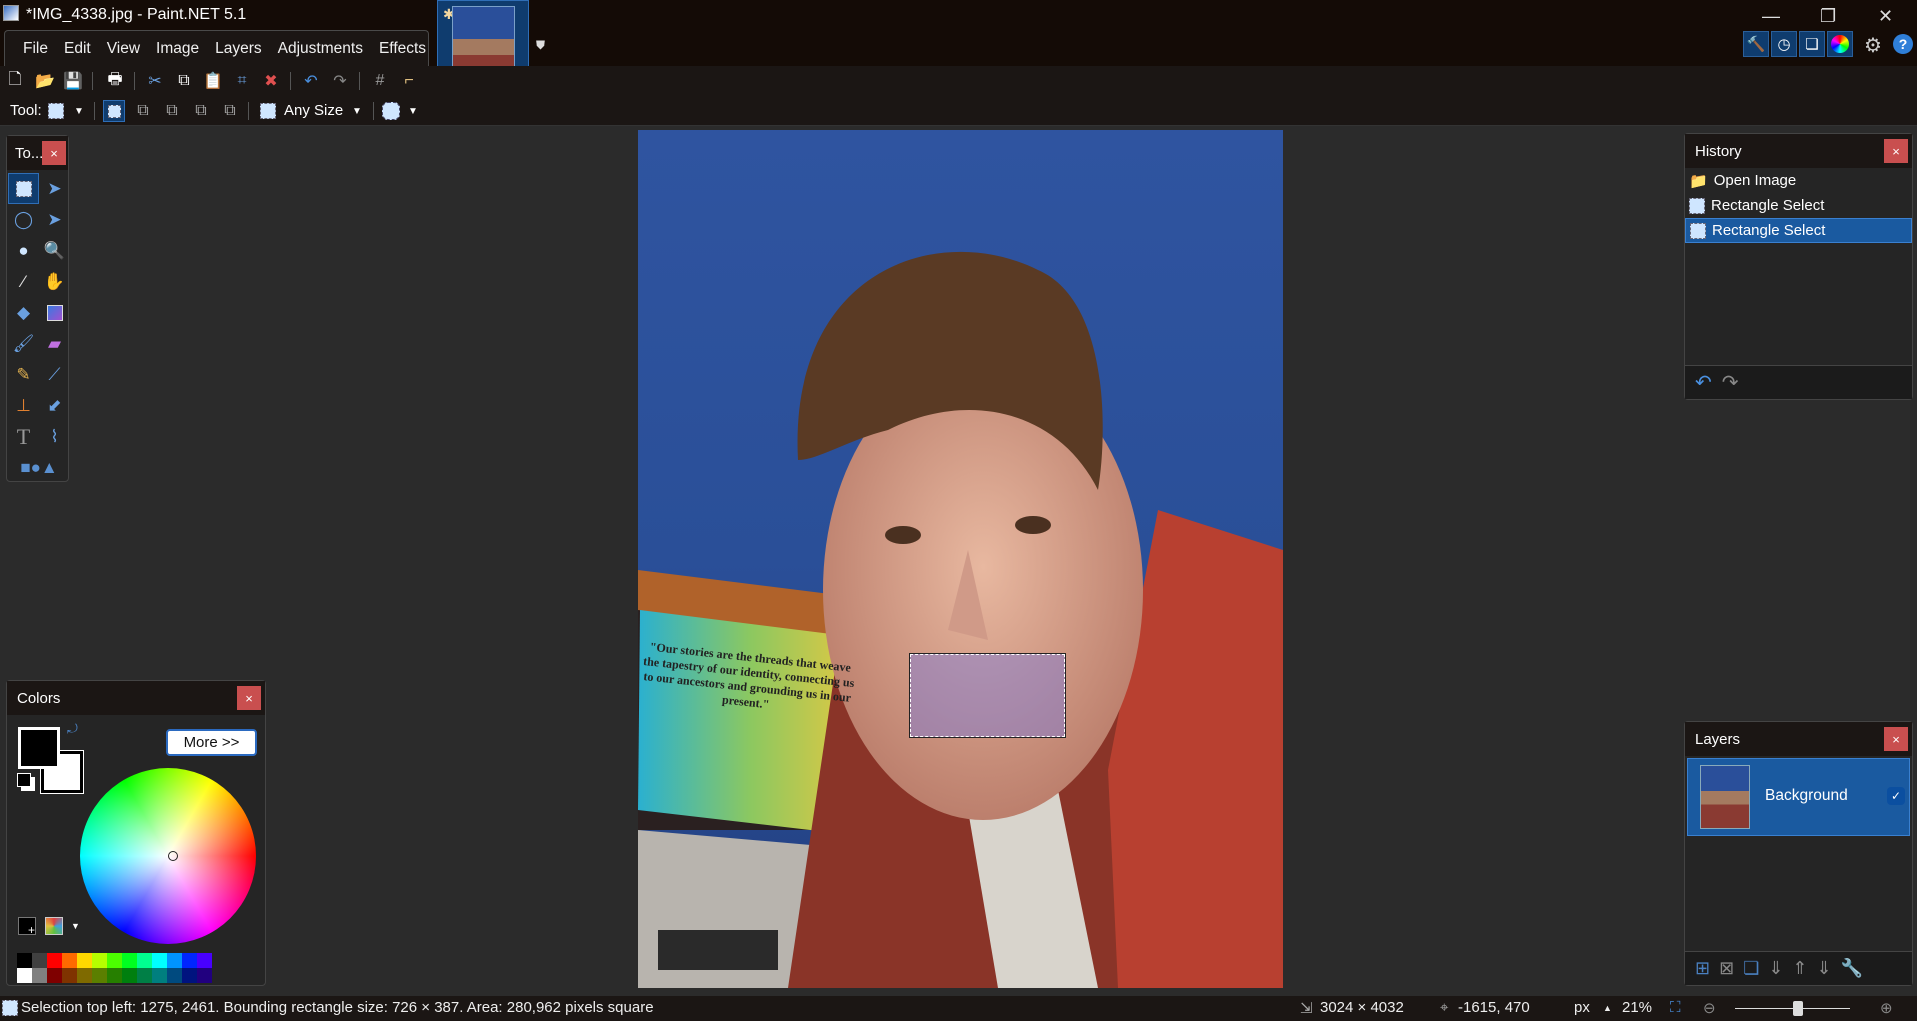 Image resolution: width=1917 pixels, height=1021 pixels. Describe the element at coordinates (402, 49) in the screenshot. I see `menu-effects: Effects` at that location.